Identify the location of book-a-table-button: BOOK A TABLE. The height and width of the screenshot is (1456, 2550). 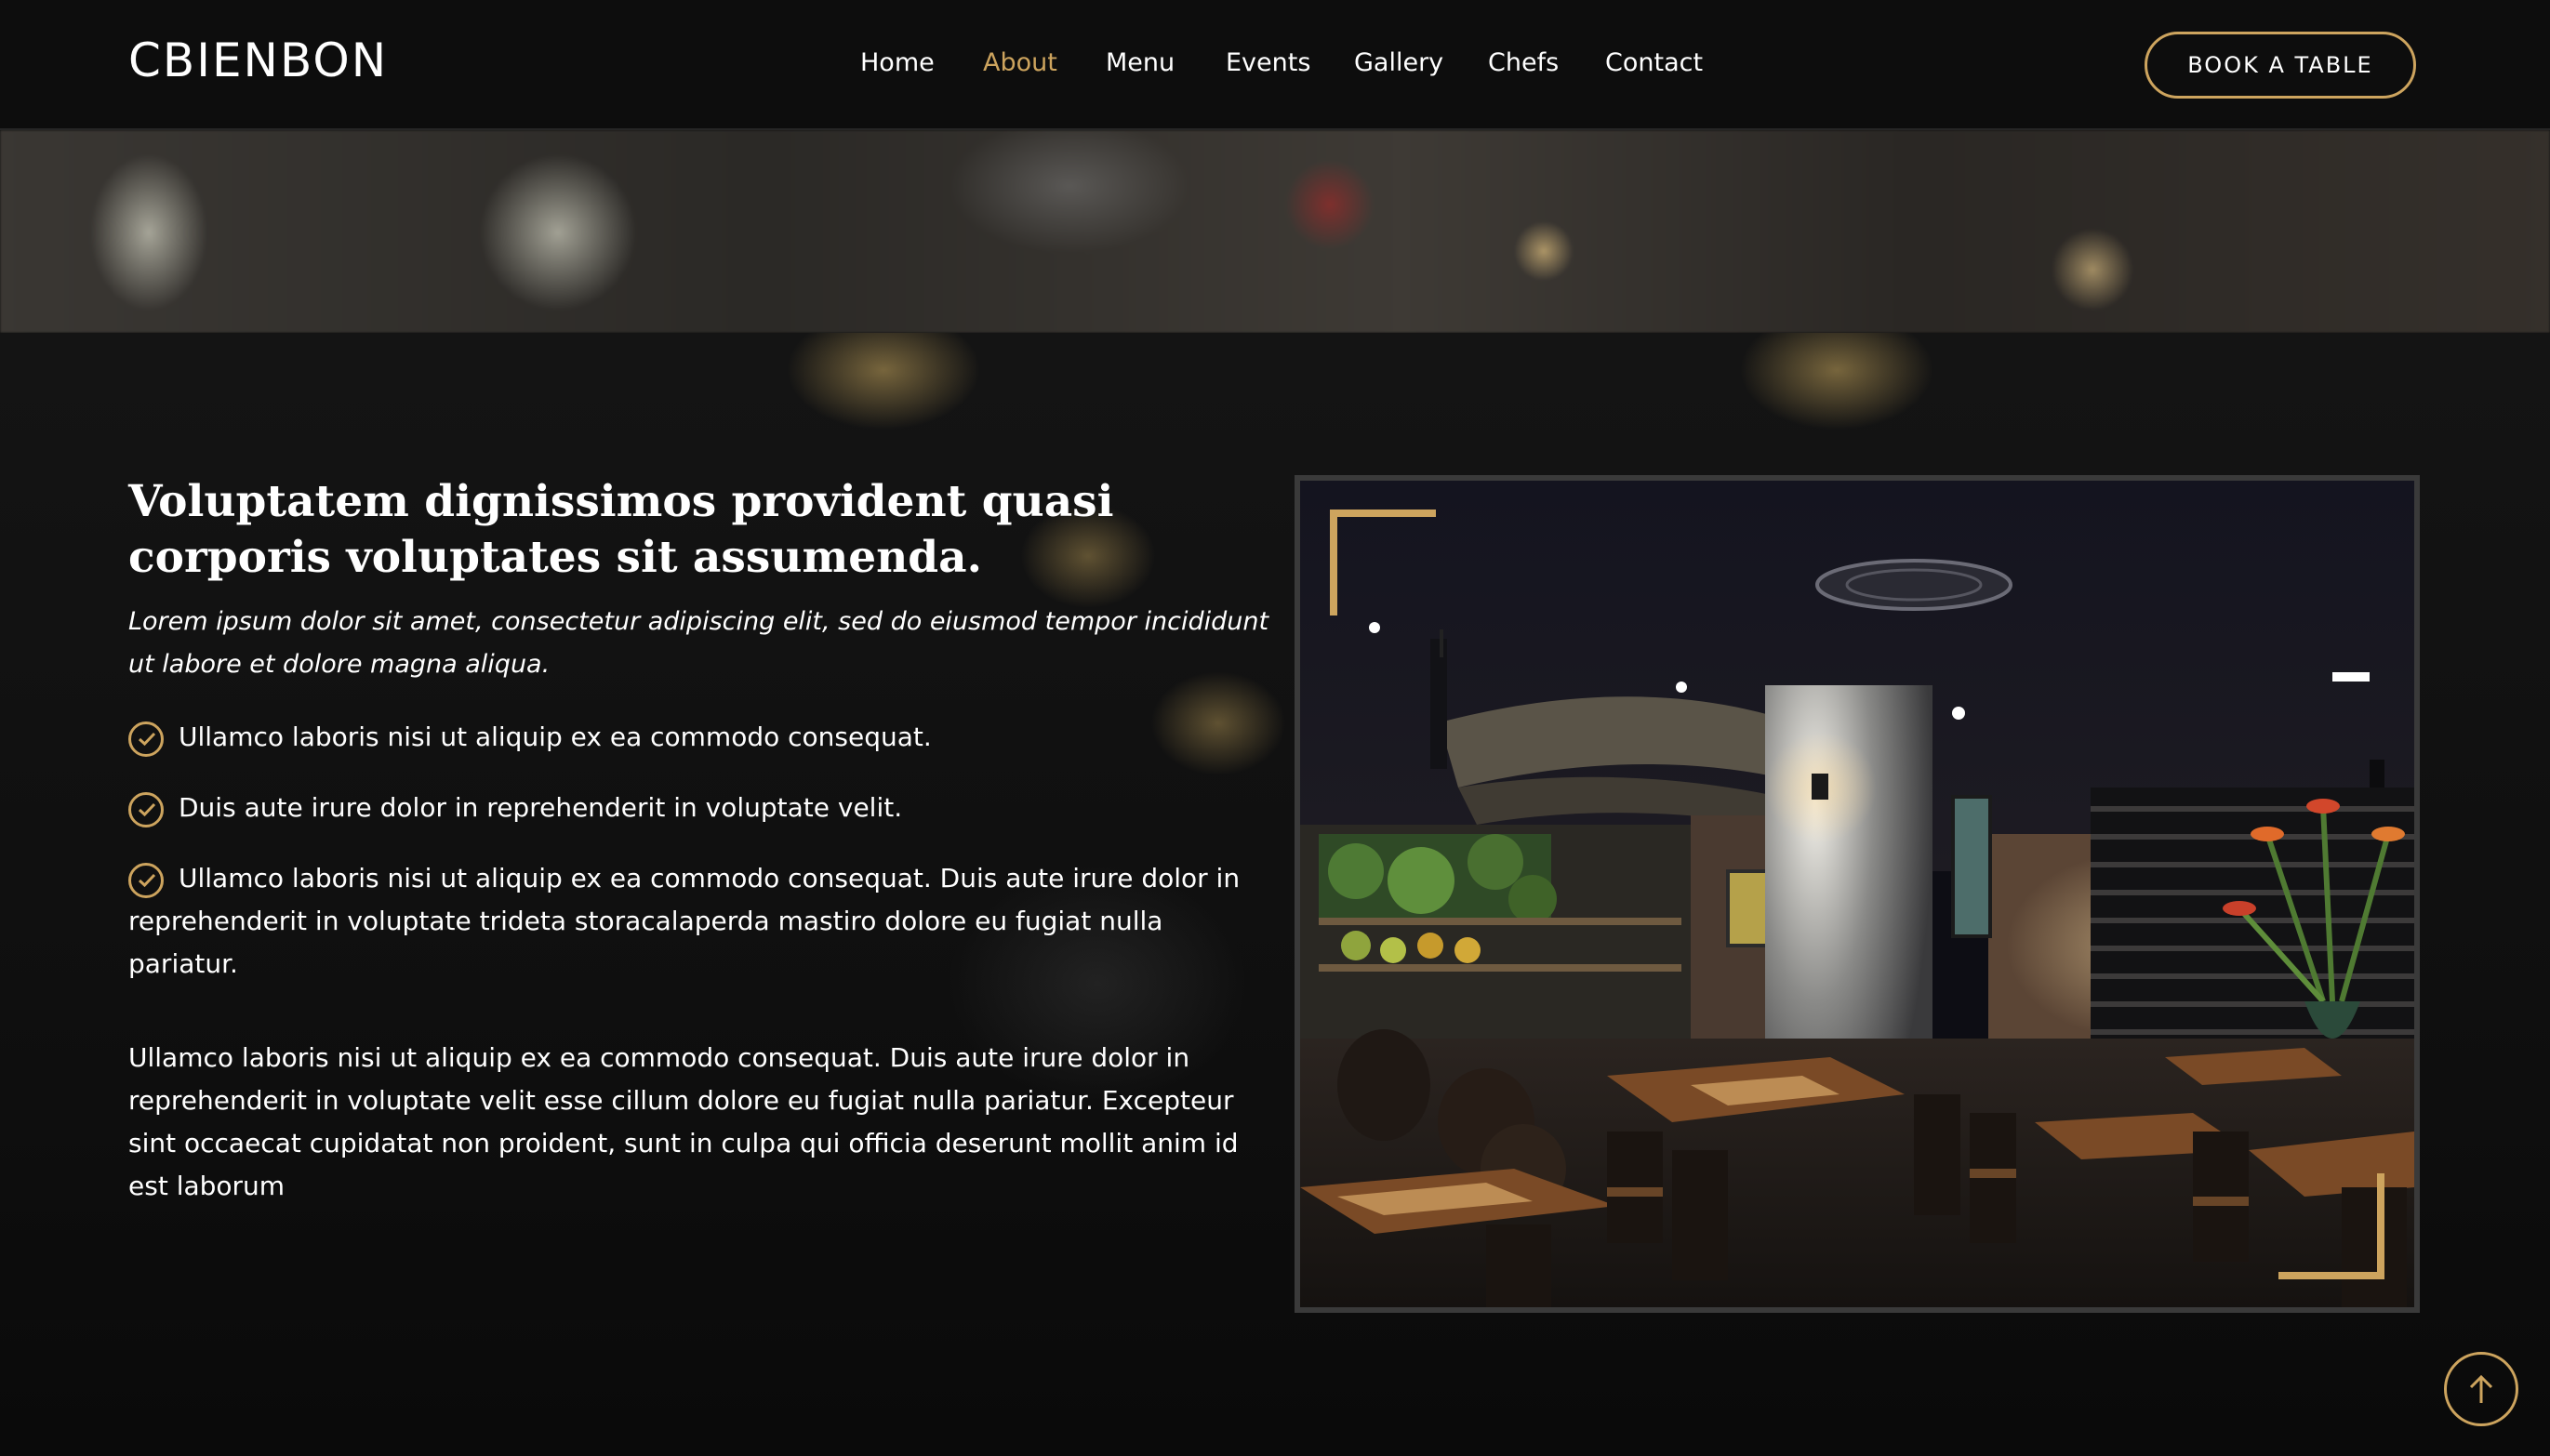
(2280, 65).